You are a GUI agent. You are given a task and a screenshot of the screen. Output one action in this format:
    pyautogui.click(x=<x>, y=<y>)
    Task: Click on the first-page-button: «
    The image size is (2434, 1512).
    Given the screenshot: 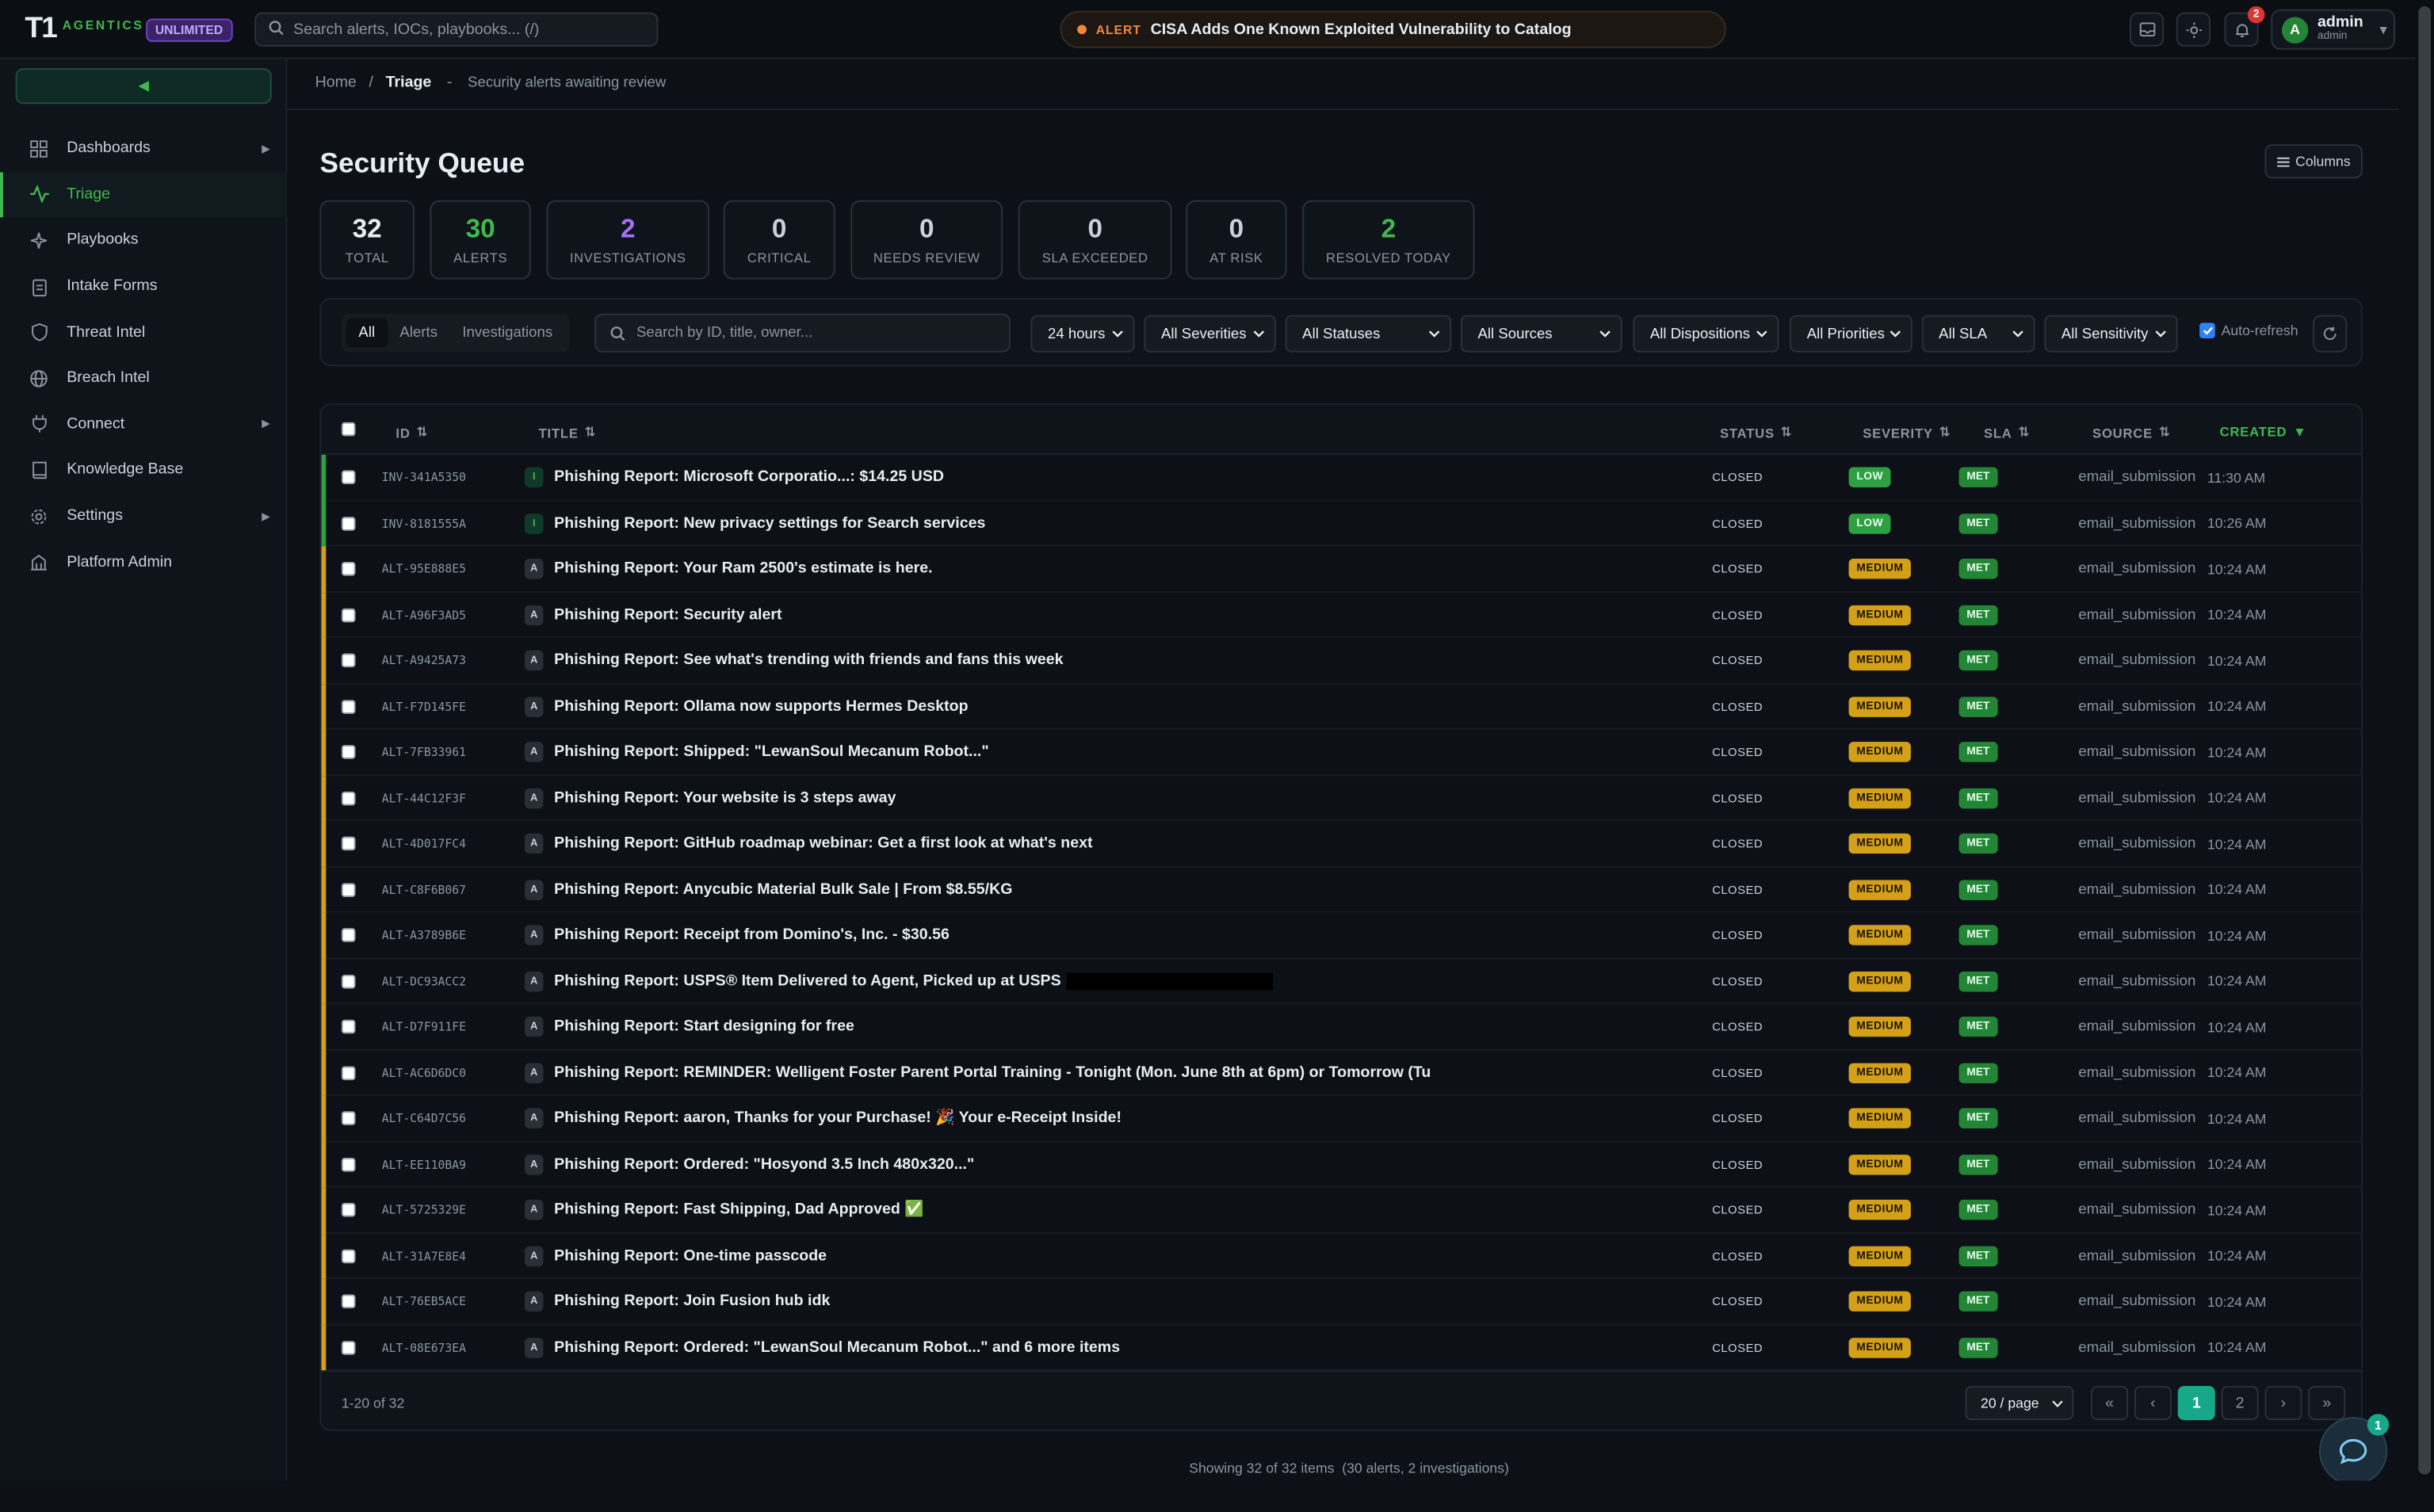 What is the action you would take?
    pyautogui.click(x=2110, y=1403)
    